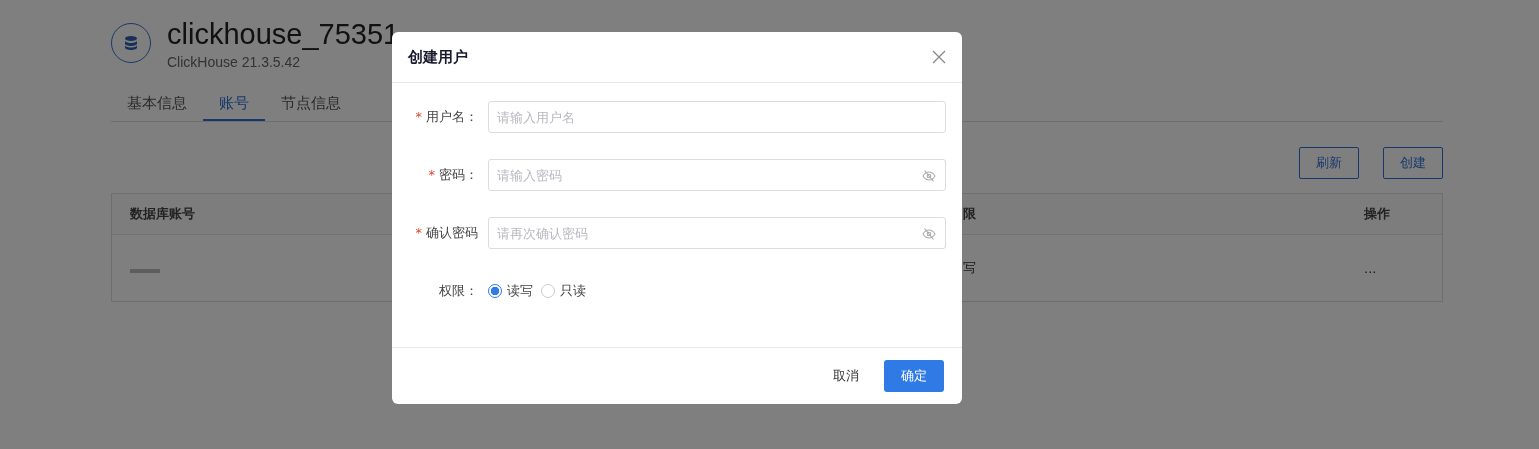 Image resolution: width=1539 pixels, height=449 pixels. What do you see at coordinates (458, 174) in the screenshot?
I see `field-label: 密码：` at bounding box center [458, 174].